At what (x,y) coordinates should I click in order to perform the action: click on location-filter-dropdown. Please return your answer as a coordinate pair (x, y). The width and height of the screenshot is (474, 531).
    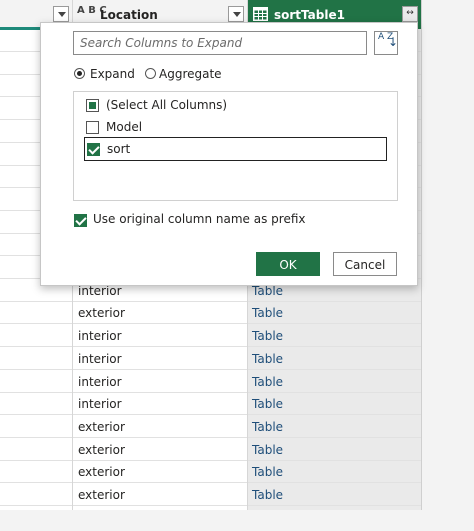
    Looking at the image, I should click on (236, 14).